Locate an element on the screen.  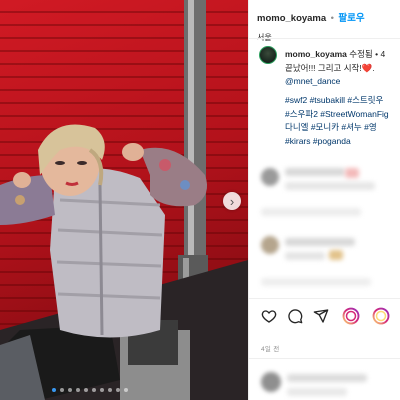
hashtag-line: #kirars #poganda is located at coordinates (342, 142).